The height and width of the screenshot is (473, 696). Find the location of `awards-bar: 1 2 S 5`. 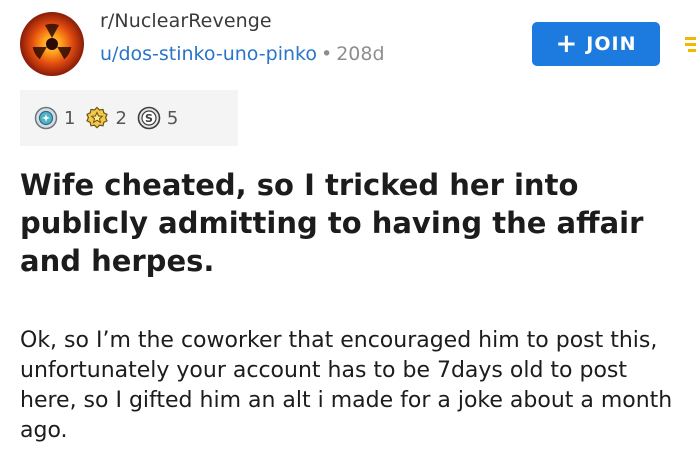

awards-bar: 1 2 S 5 is located at coordinates (129, 118).